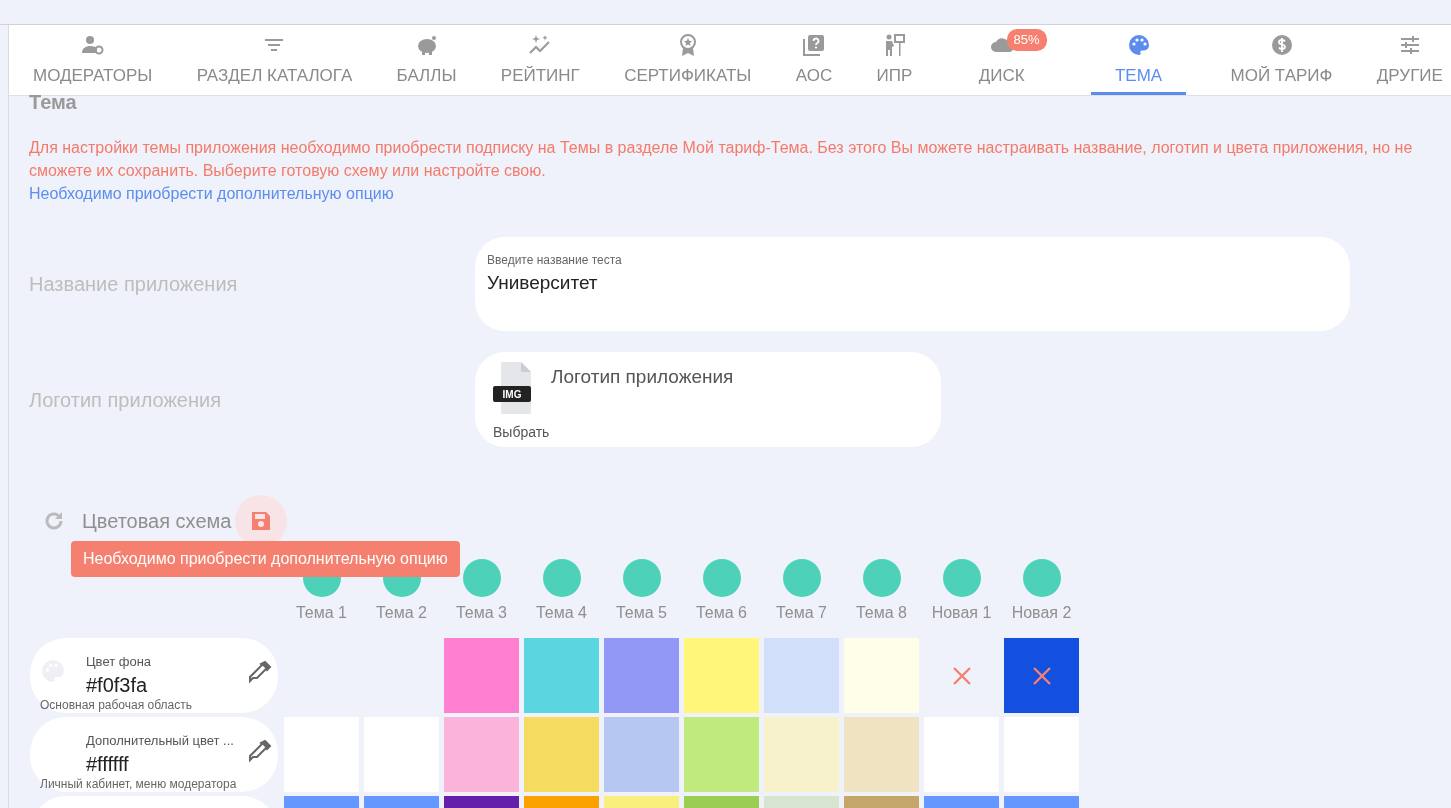 Image resolution: width=1451 pixels, height=808 pixels. Describe the element at coordinates (801, 613) in the screenshot. I see `theme-label: Тема 7` at that location.